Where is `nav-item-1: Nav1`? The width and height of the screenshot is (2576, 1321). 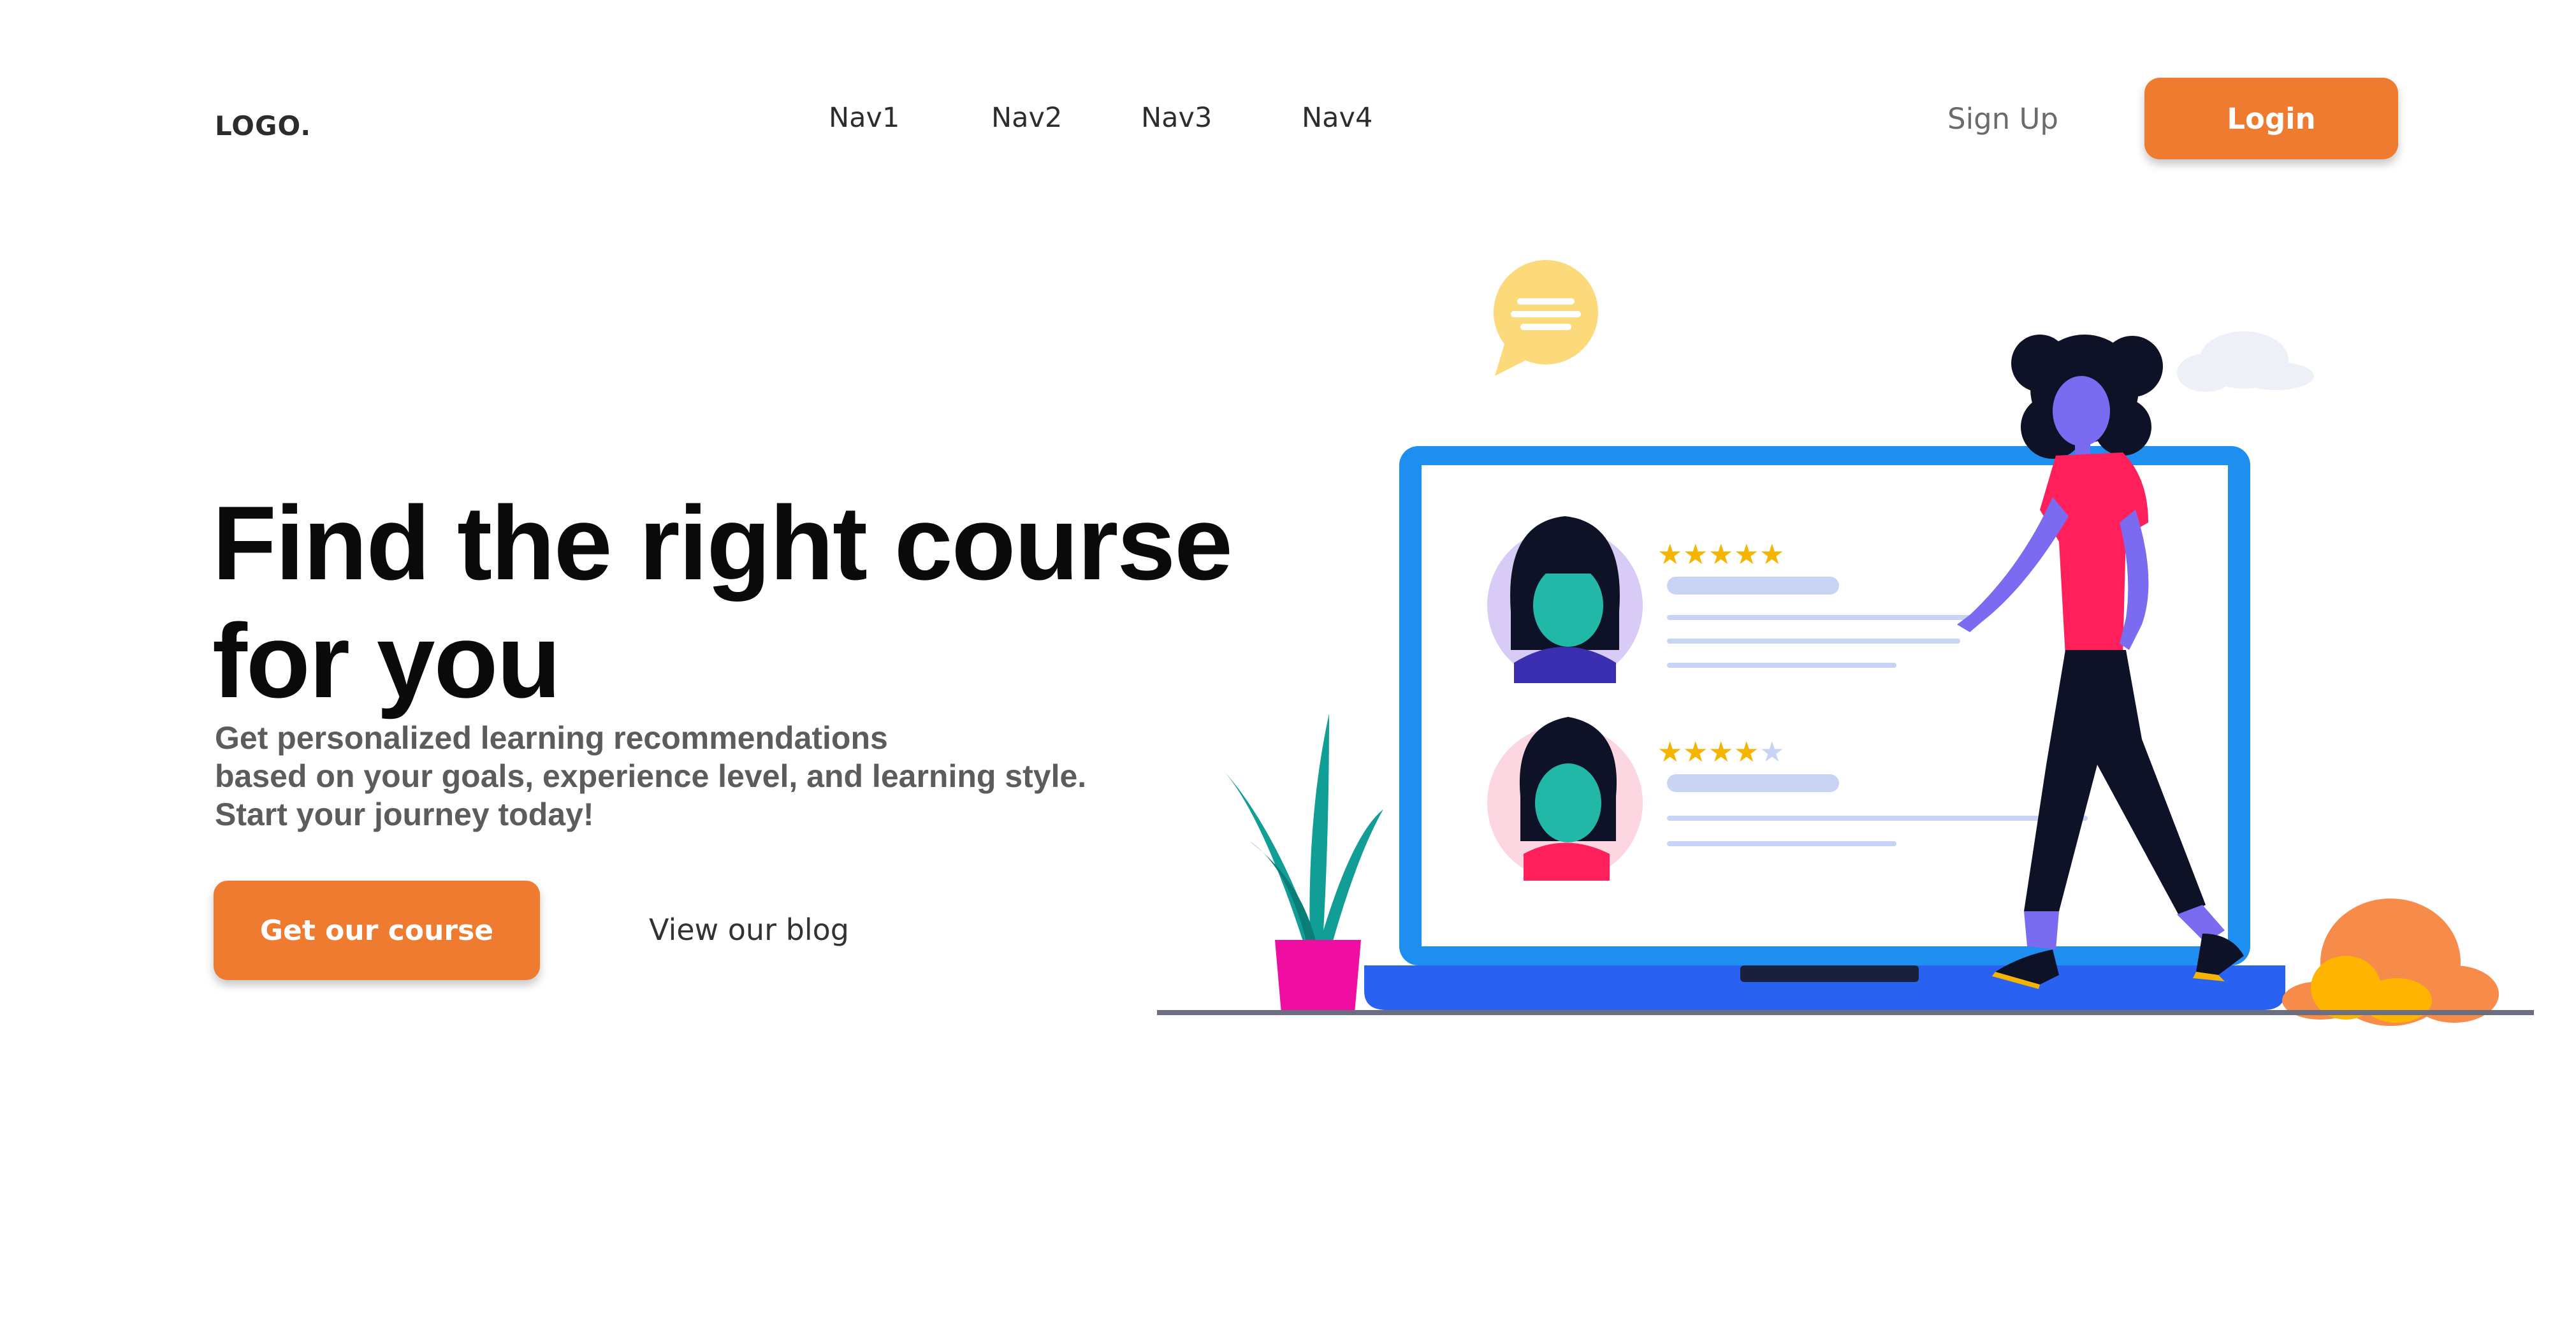
nav-item-1: Nav1 is located at coordinates (864, 118).